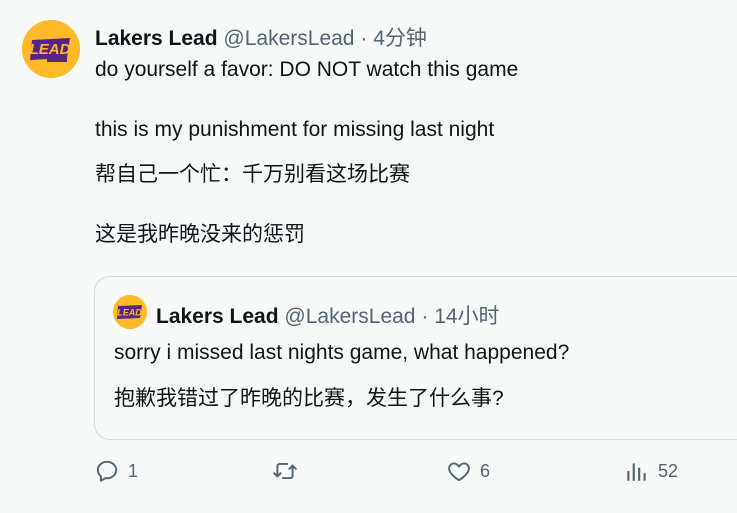 The image size is (737, 513). Describe the element at coordinates (350, 316) in the screenshot. I see `quoted-author-handle: @LakersLead` at that location.